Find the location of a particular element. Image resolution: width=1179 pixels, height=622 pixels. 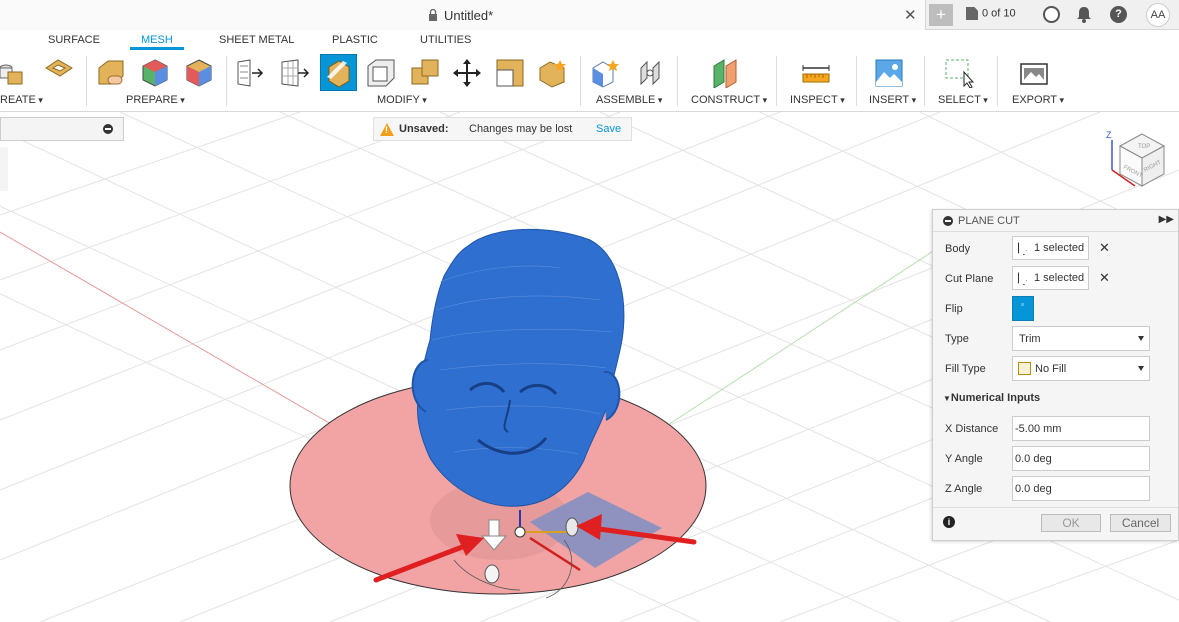

title-bar: Untitled* ✕ + 0 of 10 ? AA is located at coordinates (589, 15).